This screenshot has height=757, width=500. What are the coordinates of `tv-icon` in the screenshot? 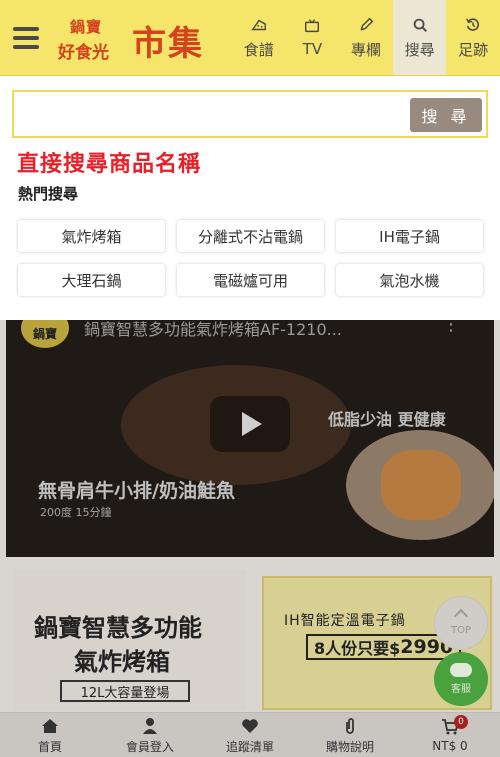 It's located at (312, 26).